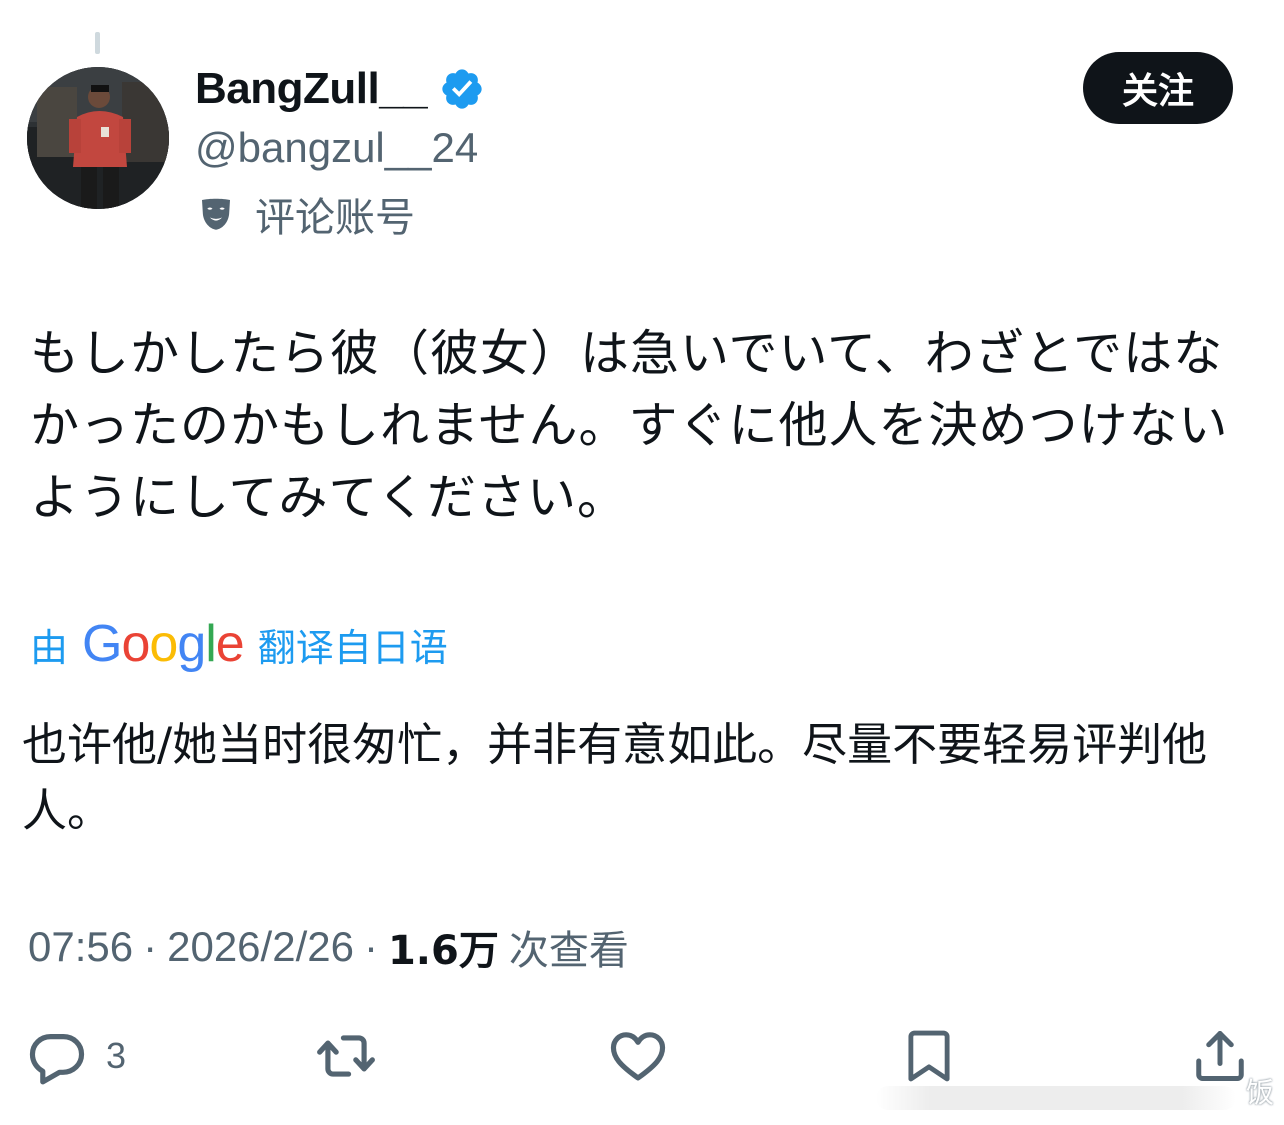 This screenshot has width=1284, height=1125. I want to click on translation-attribution: 由 Google 翻译自日语, so click(239, 644).